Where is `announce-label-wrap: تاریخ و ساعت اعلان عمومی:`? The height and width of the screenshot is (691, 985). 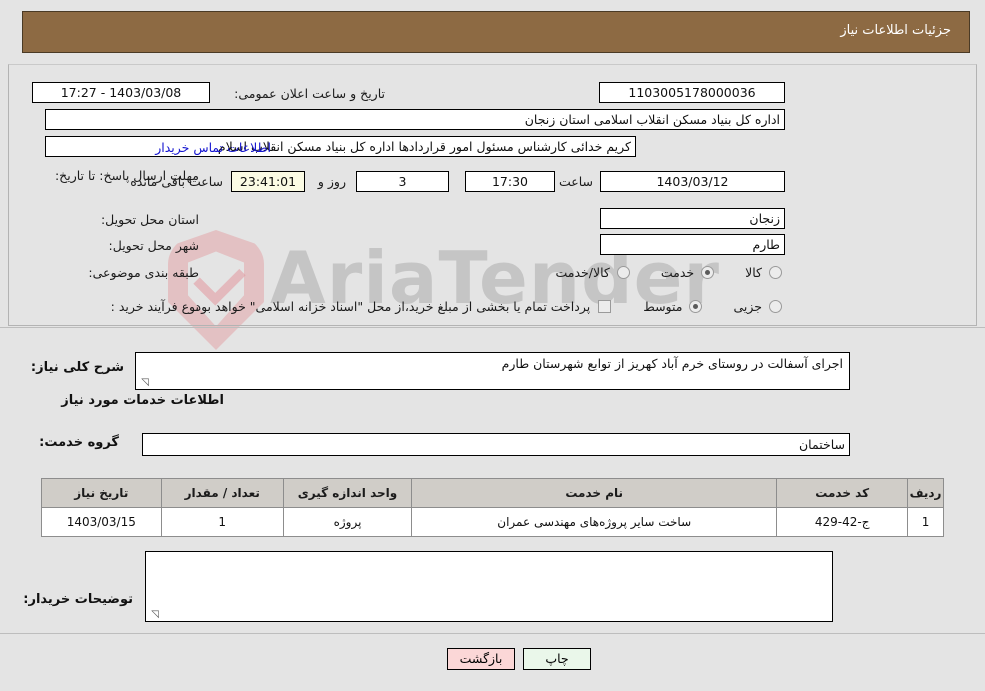 announce-label-wrap: تاریخ و ساعت اعلان عمومی: is located at coordinates (309, 93).